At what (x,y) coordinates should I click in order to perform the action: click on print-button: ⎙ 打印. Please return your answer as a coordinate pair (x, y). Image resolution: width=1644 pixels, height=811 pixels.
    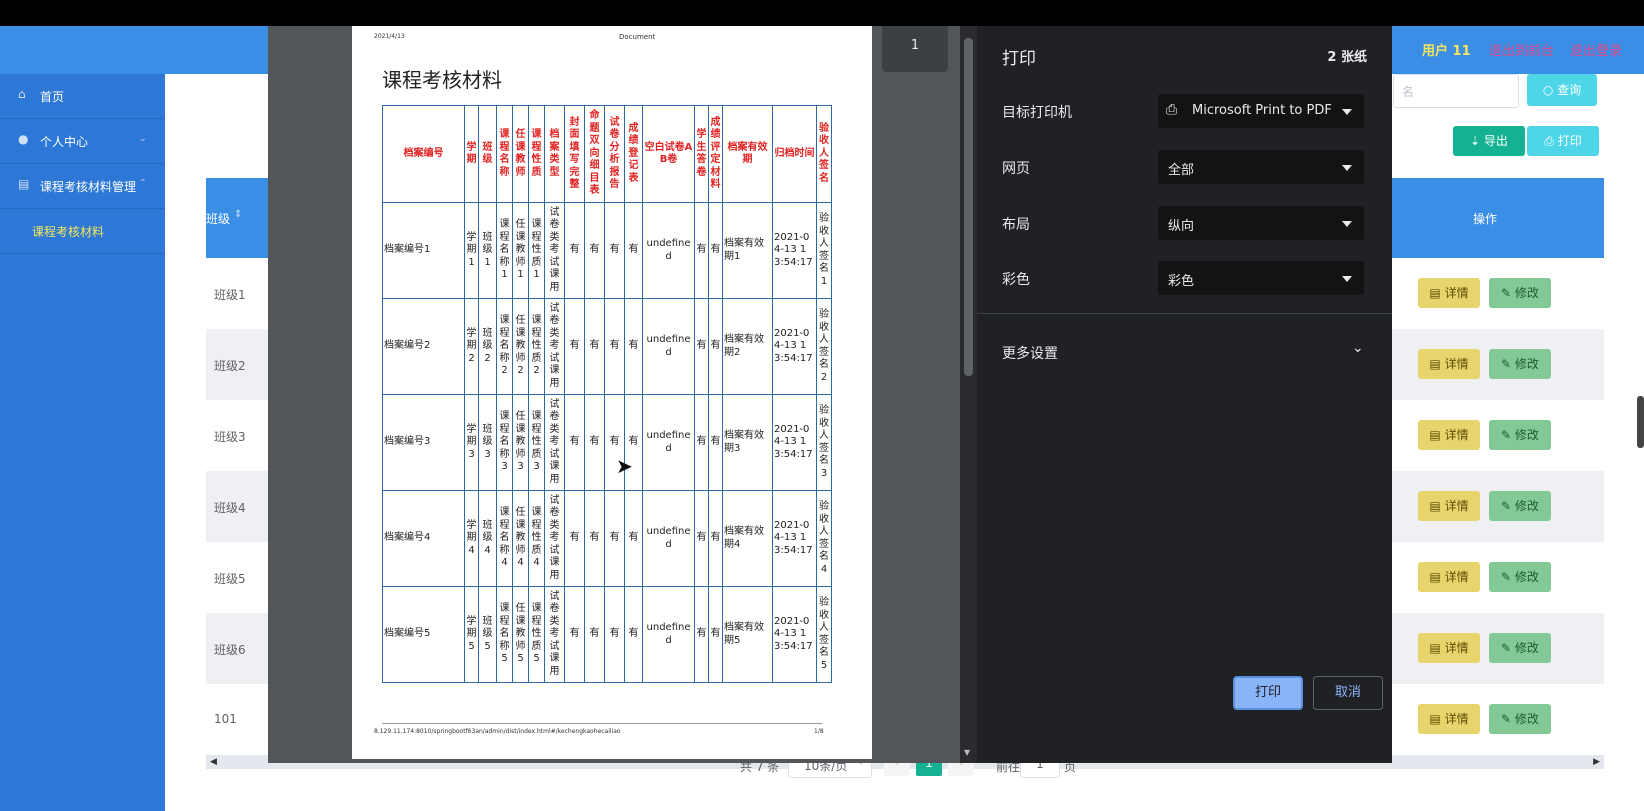
    Looking at the image, I should click on (1563, 141).